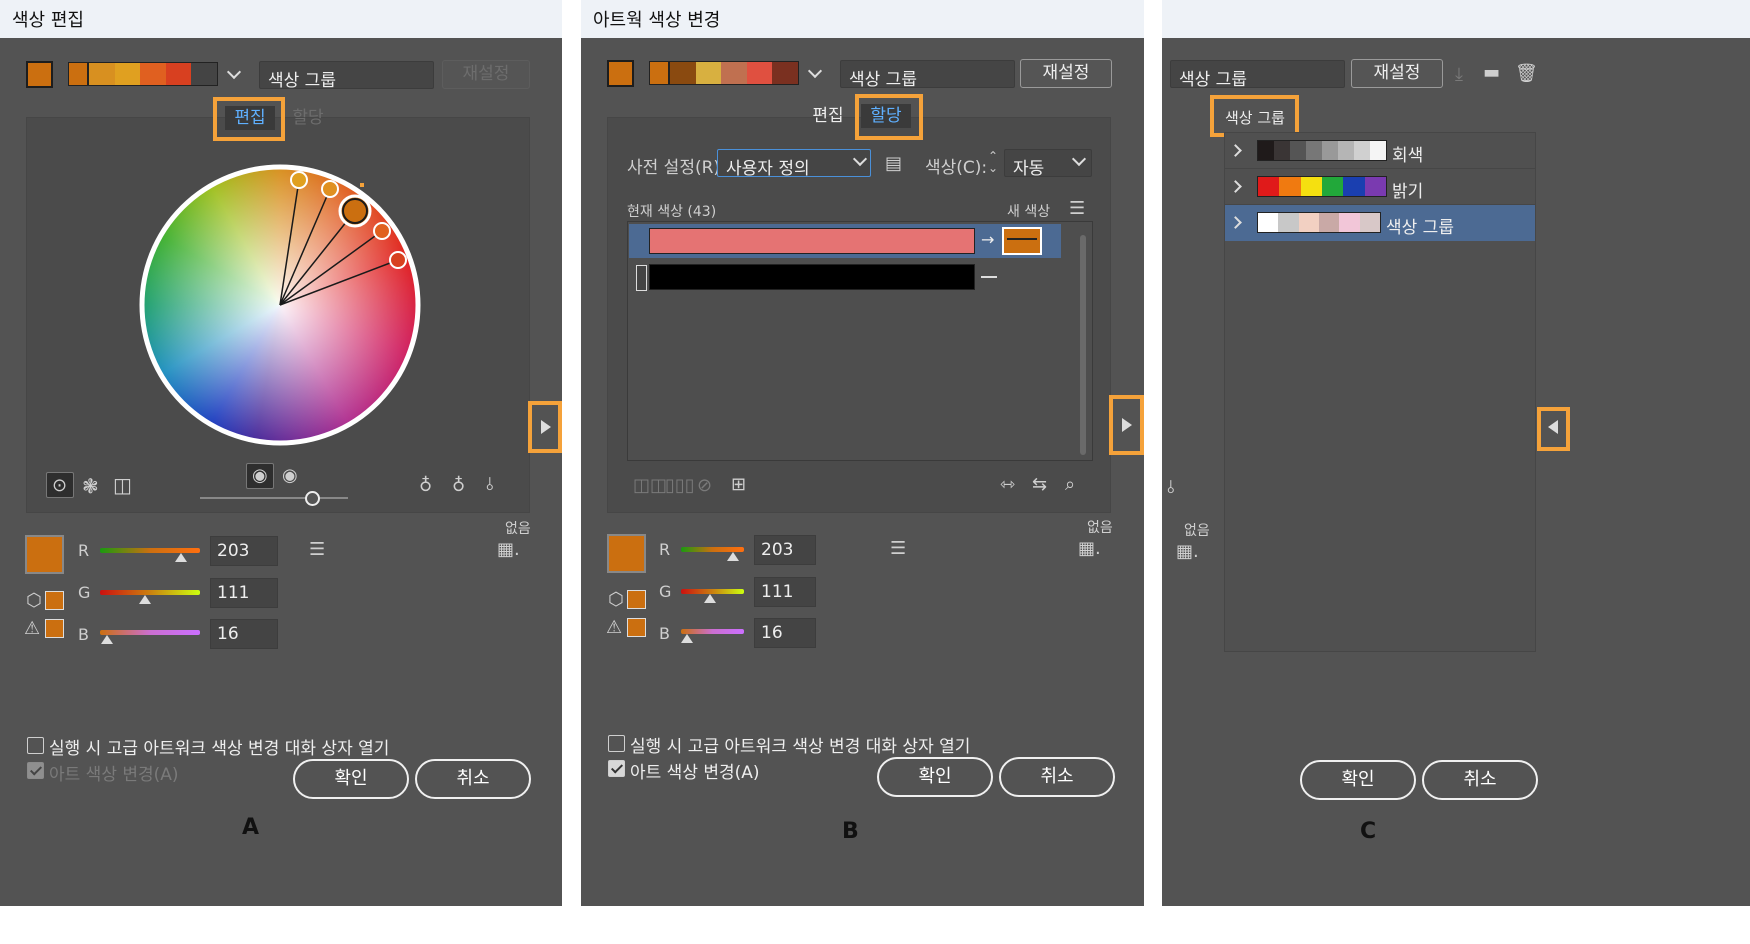 The image size is (1750, 944). Describe the element at coordinates (458, 485) in the screenshot. I see `remove-color-tool-icon: ♁` at that location.